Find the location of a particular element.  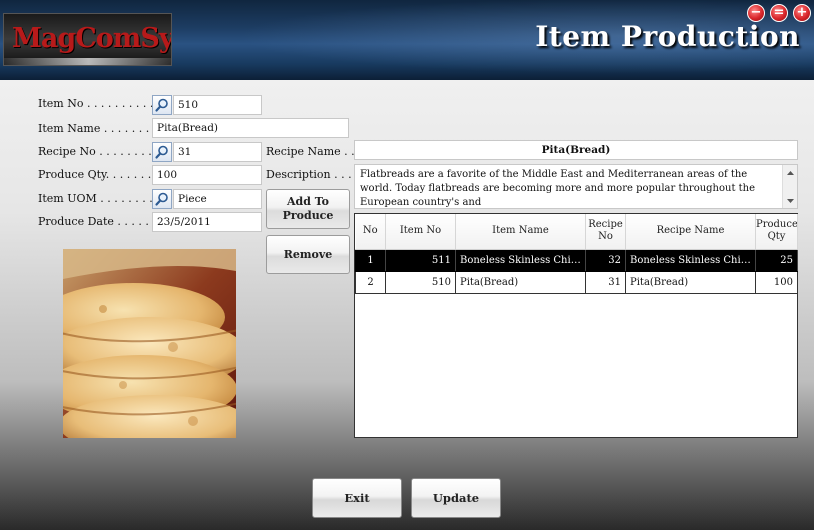

description-label: Description . . . is located at coordinates (309, 174).